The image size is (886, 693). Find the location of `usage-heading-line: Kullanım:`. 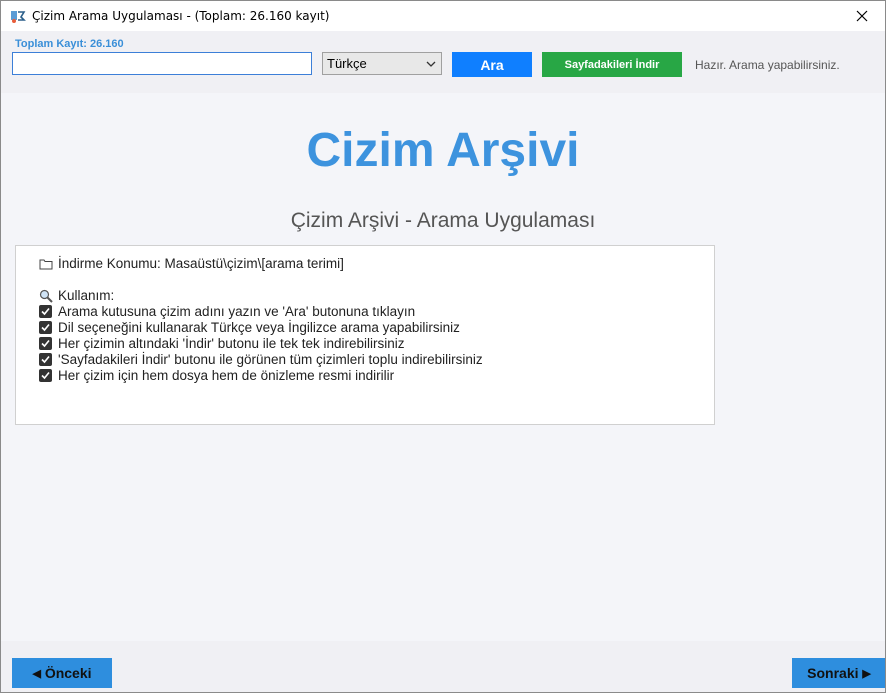

usage-heading-line: Kullanım: is located at coordinates (76, 295).